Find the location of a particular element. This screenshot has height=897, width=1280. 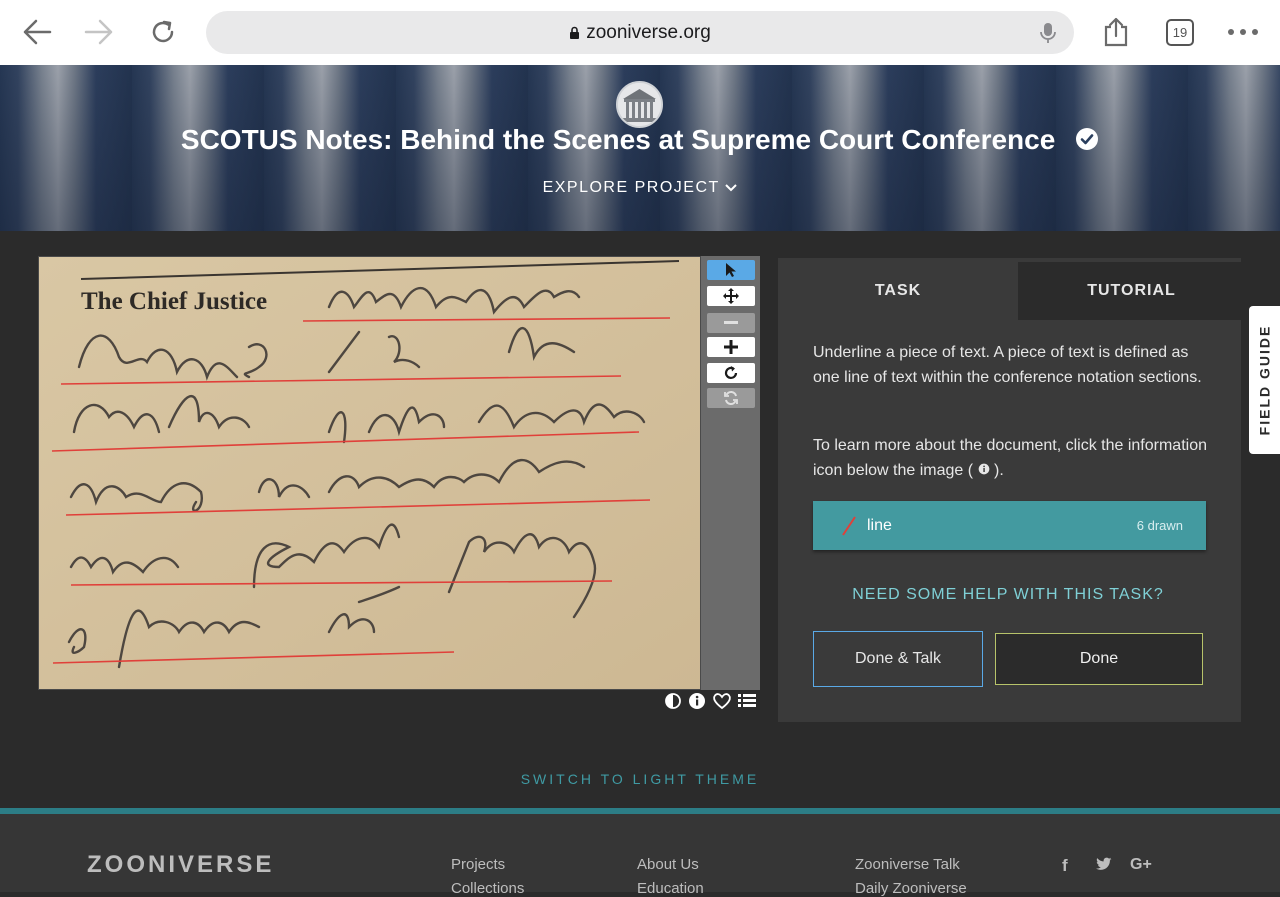

facebook-icon: f is located at coordinates (1065, 866).